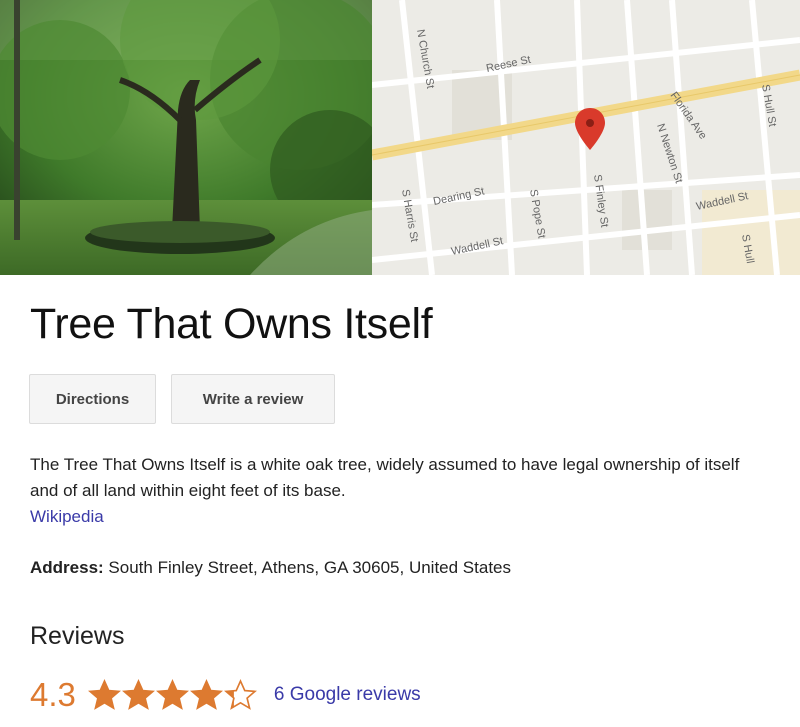  Describe the element at coordinates (347, 695) in the screenshot. I see `google-reviews-link: 6 Google reviews` at that location.